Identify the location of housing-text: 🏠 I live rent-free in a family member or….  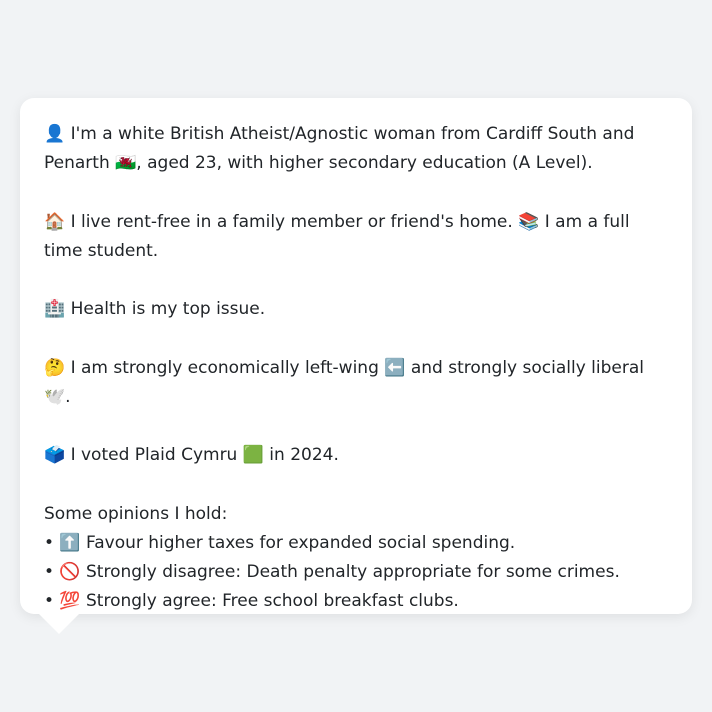
(337, 236).